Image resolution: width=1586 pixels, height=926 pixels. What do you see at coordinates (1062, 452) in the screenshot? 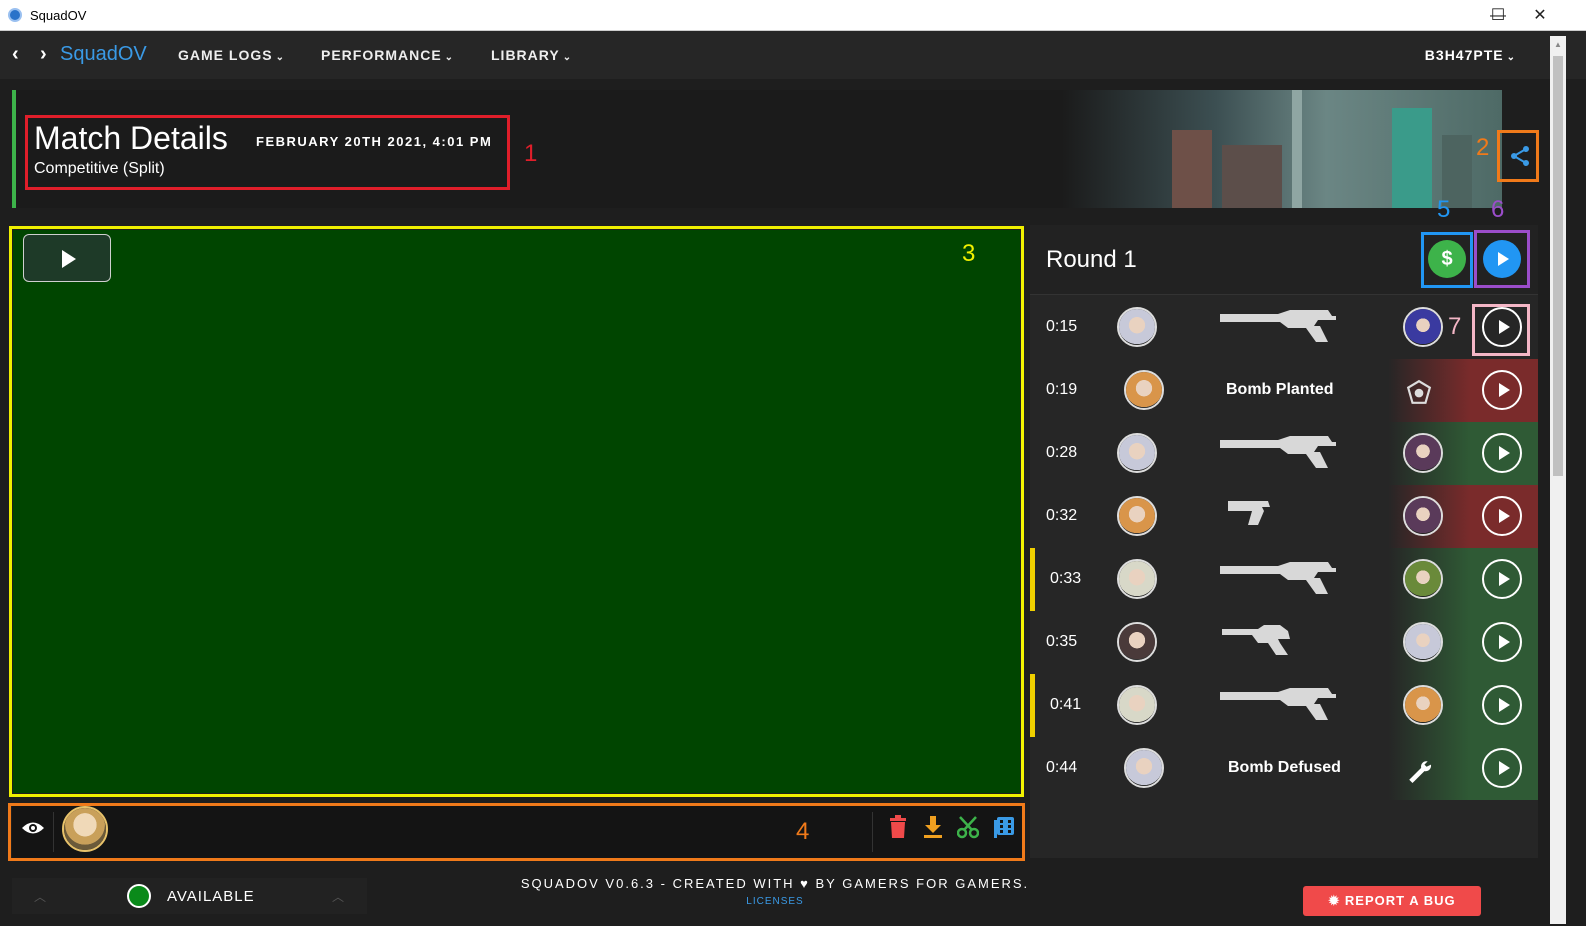
I see `event-time: 0:28` at bounding box center [1062, 452].